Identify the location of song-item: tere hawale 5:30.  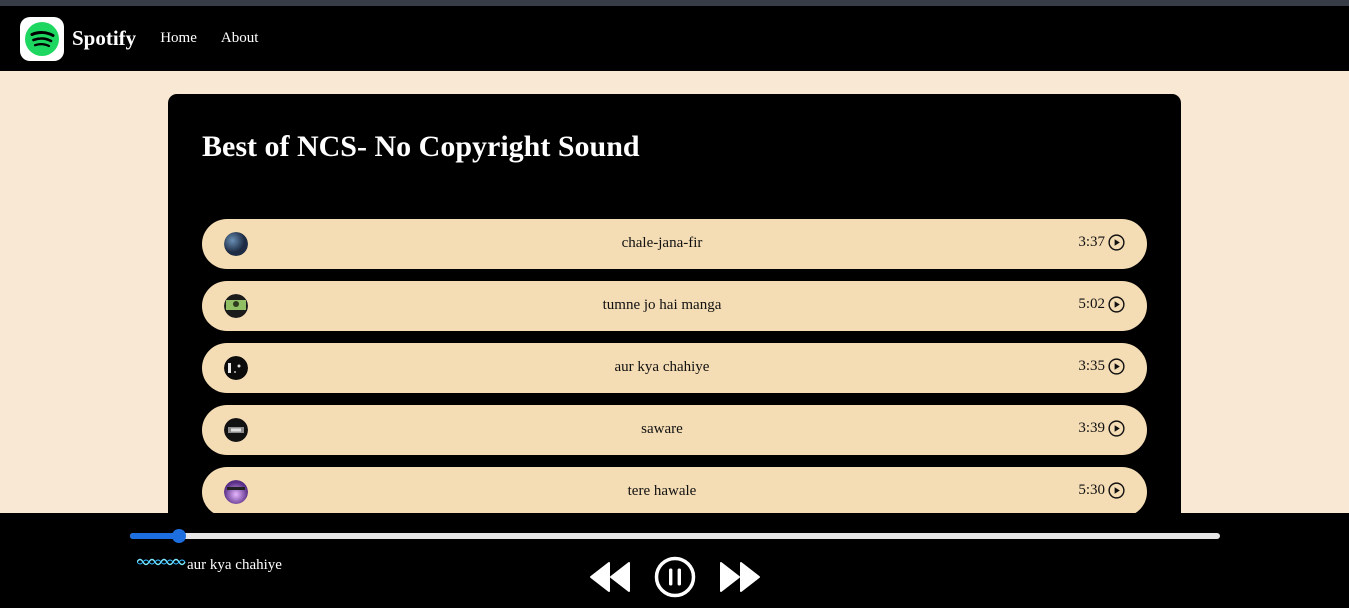
(674, 492).